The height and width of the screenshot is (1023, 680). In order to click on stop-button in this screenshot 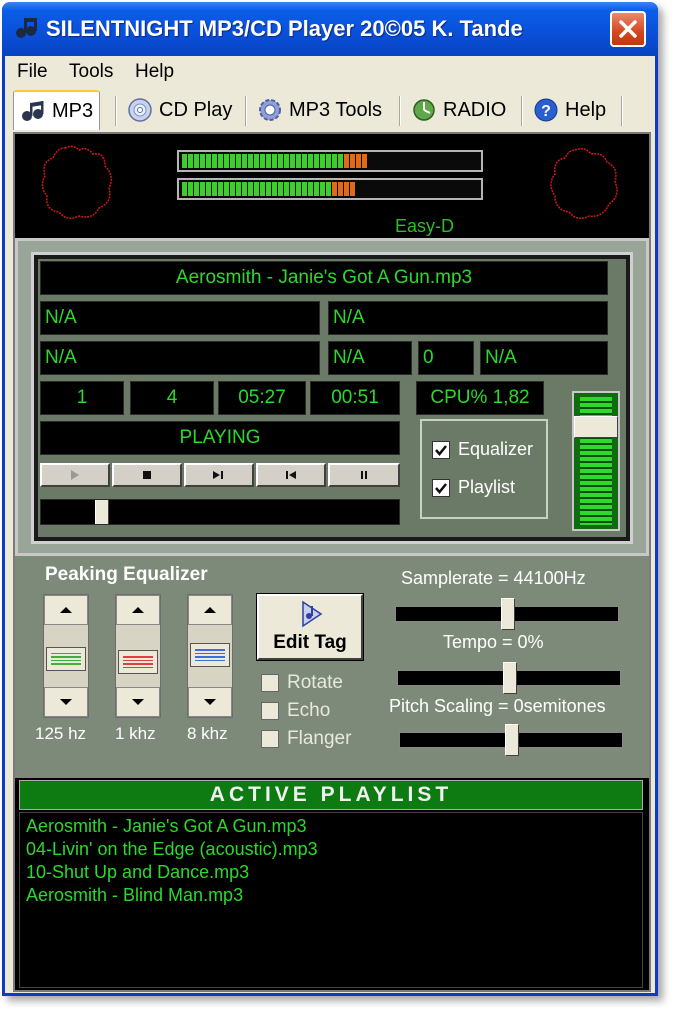, I will do `click(147, 475)`.